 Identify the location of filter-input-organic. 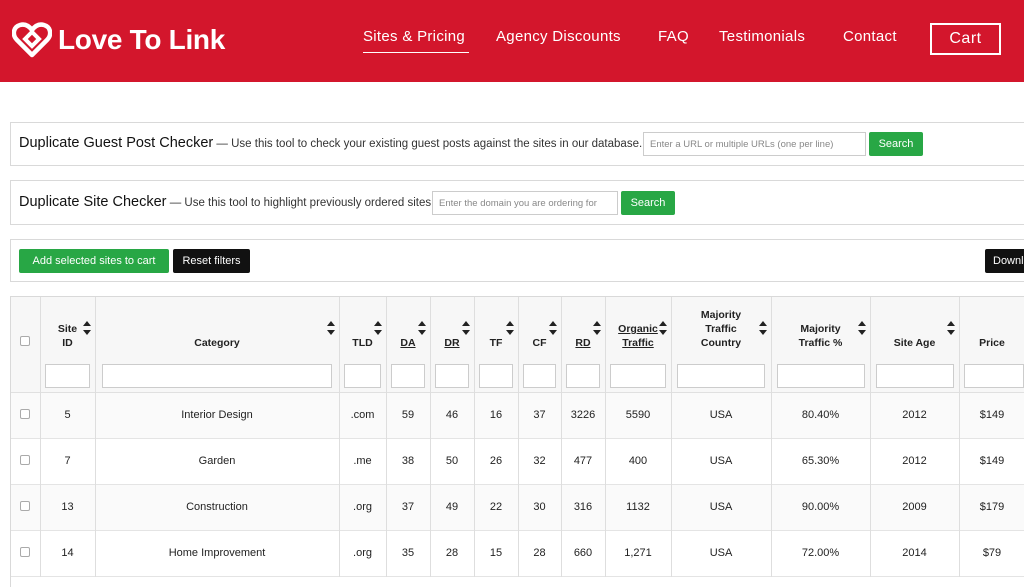
(638, 375).